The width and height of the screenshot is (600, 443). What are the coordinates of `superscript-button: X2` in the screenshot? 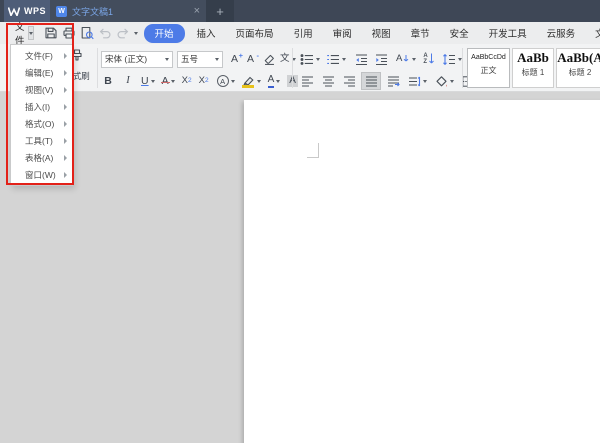 It's located at (187, 81).